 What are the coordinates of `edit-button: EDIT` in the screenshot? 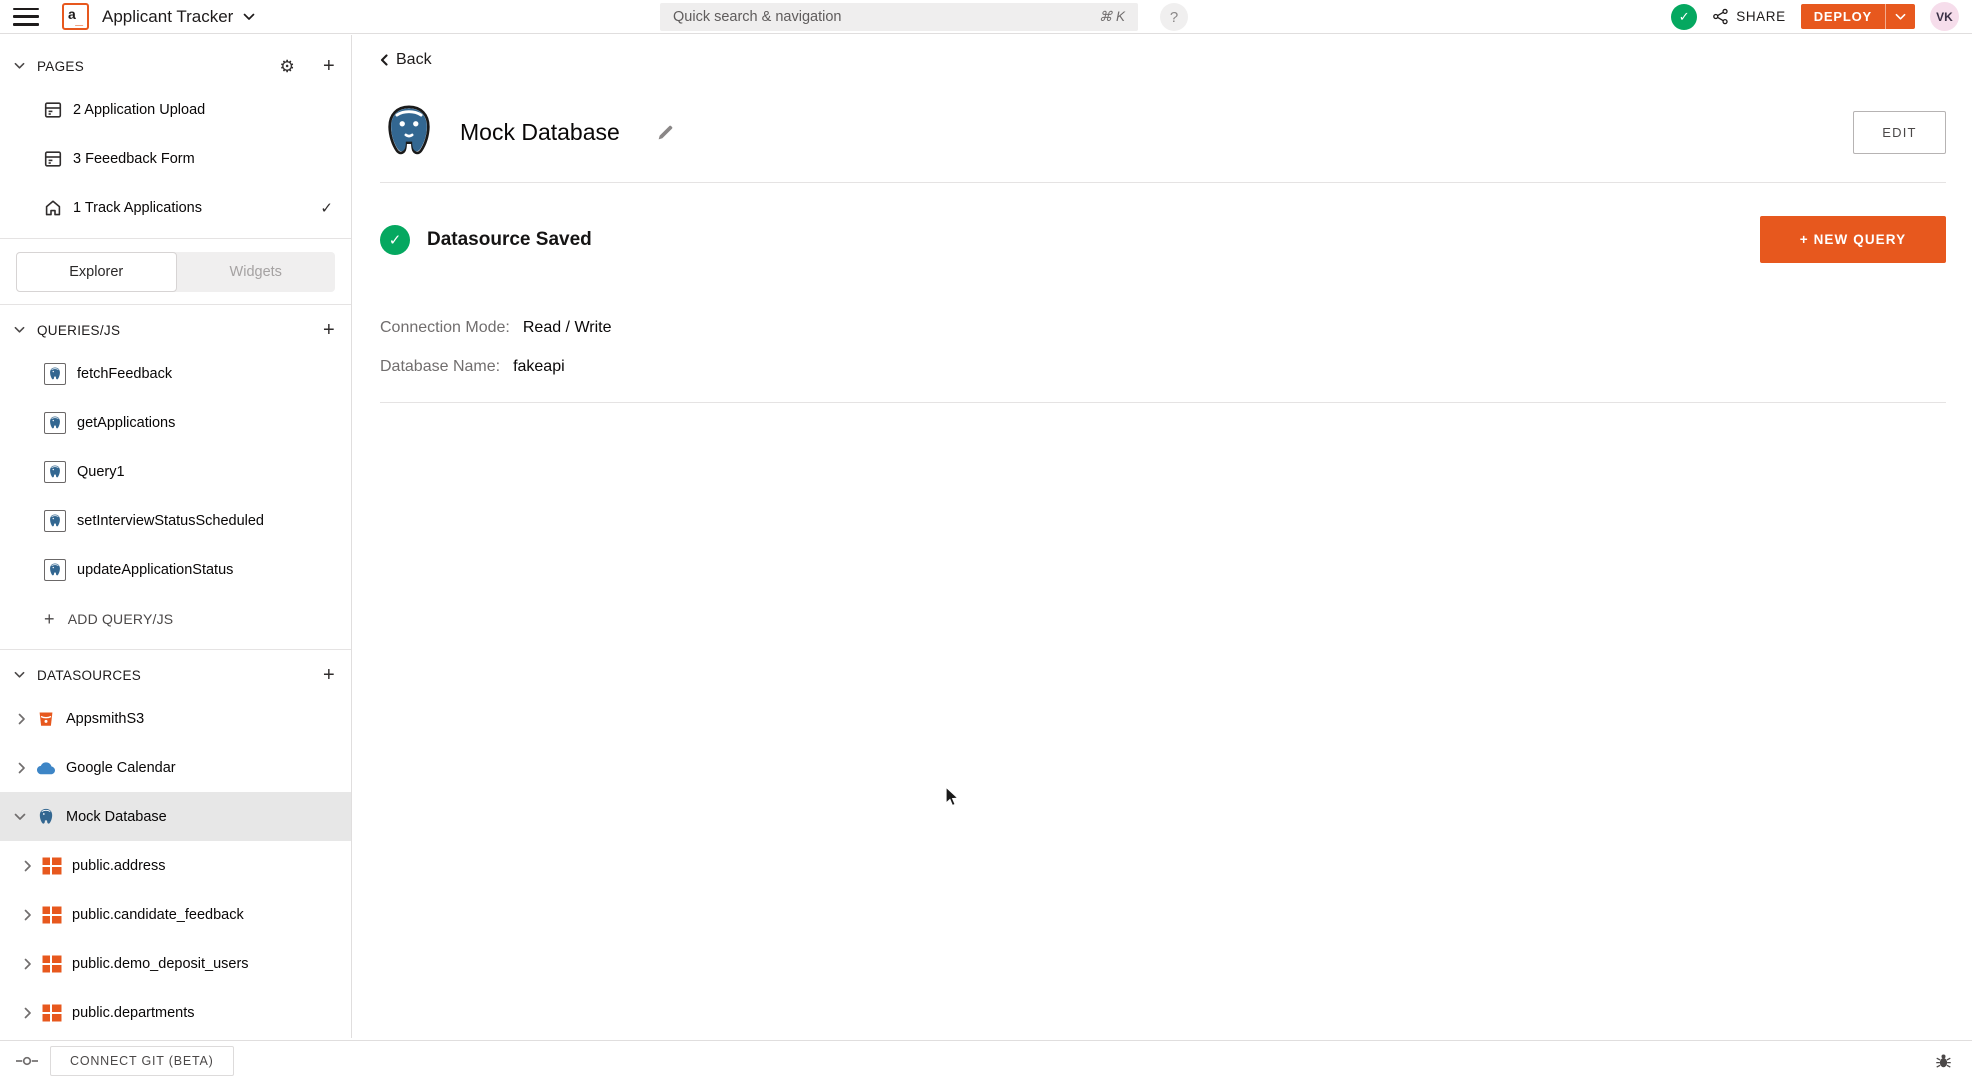 It's located at (1899, 132).